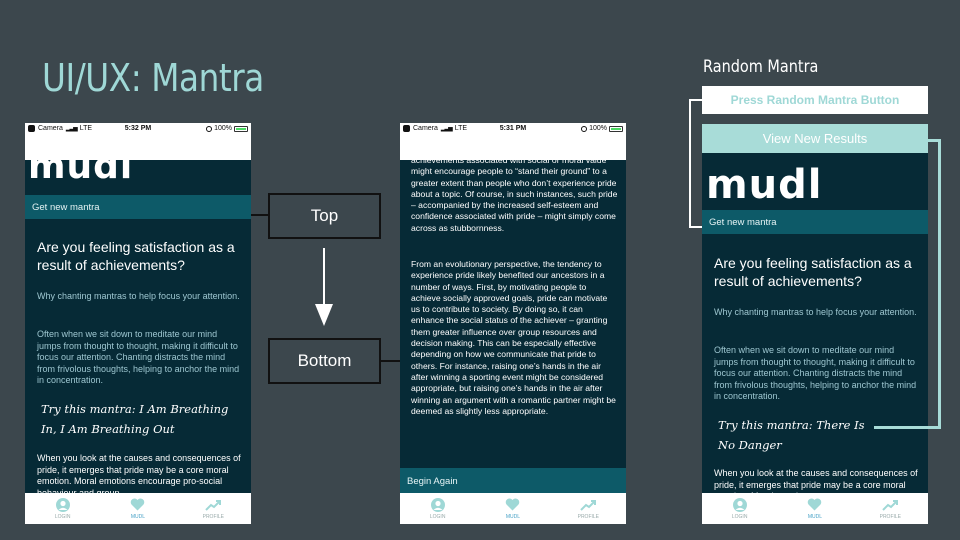 This screenshot has height=540, width=960. I want to click on header-gap, so click(138, 148).